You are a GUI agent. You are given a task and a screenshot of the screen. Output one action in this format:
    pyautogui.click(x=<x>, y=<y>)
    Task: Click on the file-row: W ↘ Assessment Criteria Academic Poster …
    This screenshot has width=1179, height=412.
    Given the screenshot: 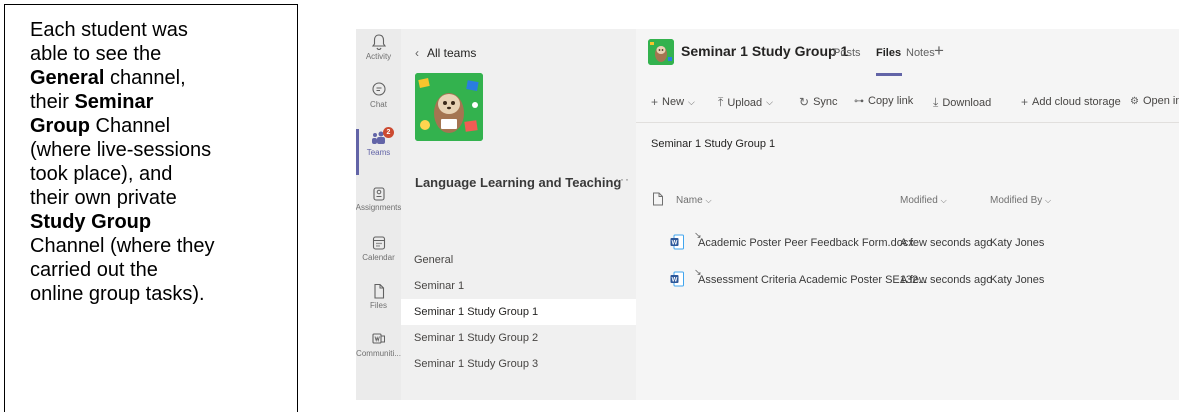 What is the action you would take?
    pyautogui.click(x=907, y=280)
    